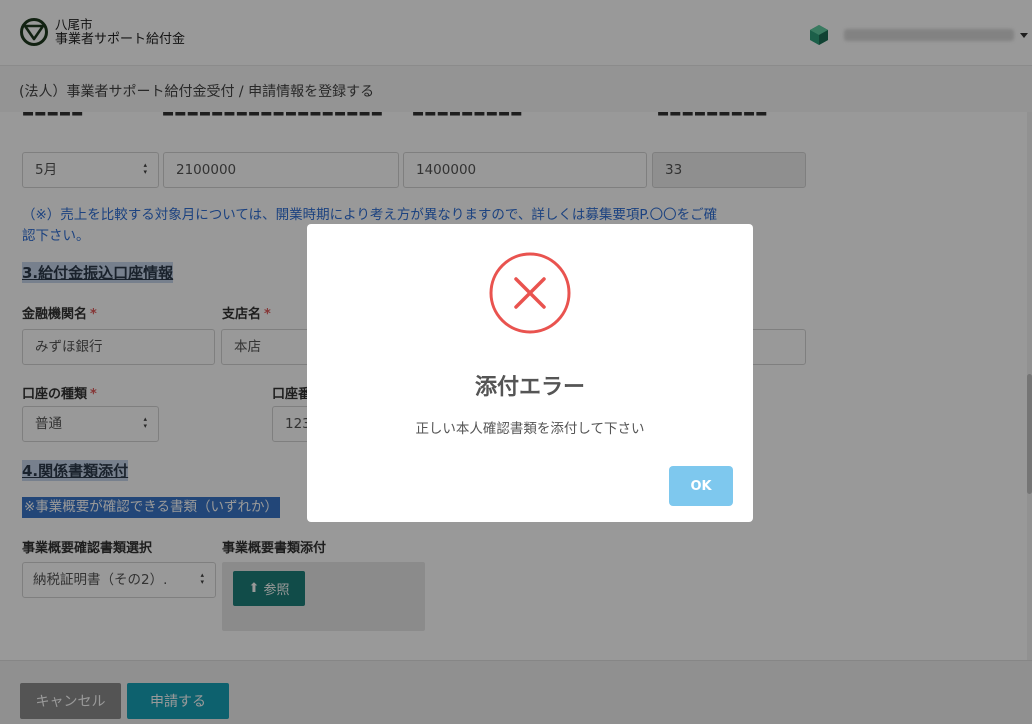 The width and height of the screenshot is (1032, 724). What do you see at coordinates (530, 429) in the screenshot?
I see `dialog-message: 正しい本人確認書類を添付して下さい` at bounding box center [530, 429].